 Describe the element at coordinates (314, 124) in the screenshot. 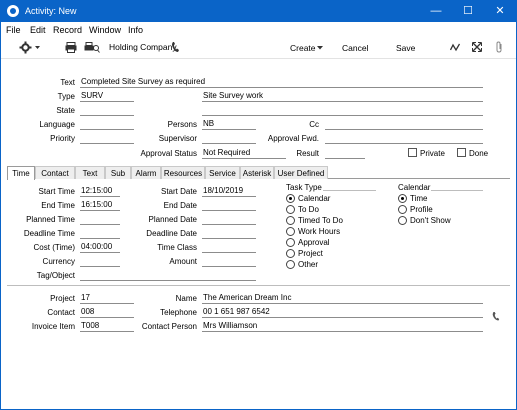

I see `cc-label: Cc` at that location.